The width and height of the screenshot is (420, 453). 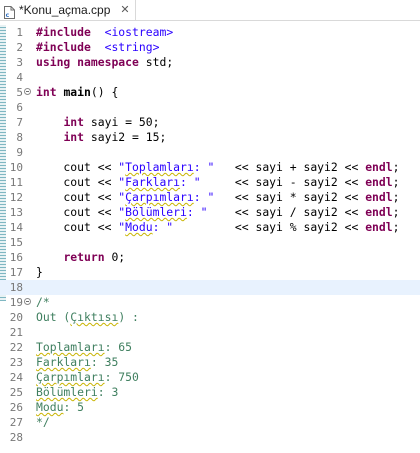 What do you see at coordinates (210, 122) in the screenshot?
I see `code-line: 7 int sayi = 50;` at bounding box center [210, 122].